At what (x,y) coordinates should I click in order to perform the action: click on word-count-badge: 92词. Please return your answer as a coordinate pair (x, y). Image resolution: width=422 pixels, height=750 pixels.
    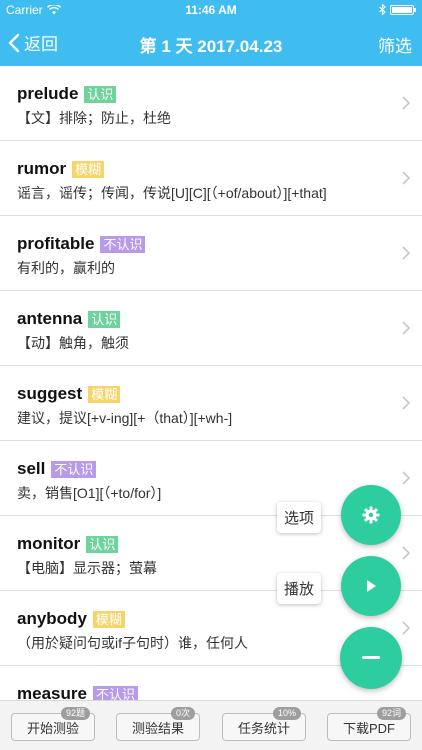
    Looking at the image, I should click on (391, 713).